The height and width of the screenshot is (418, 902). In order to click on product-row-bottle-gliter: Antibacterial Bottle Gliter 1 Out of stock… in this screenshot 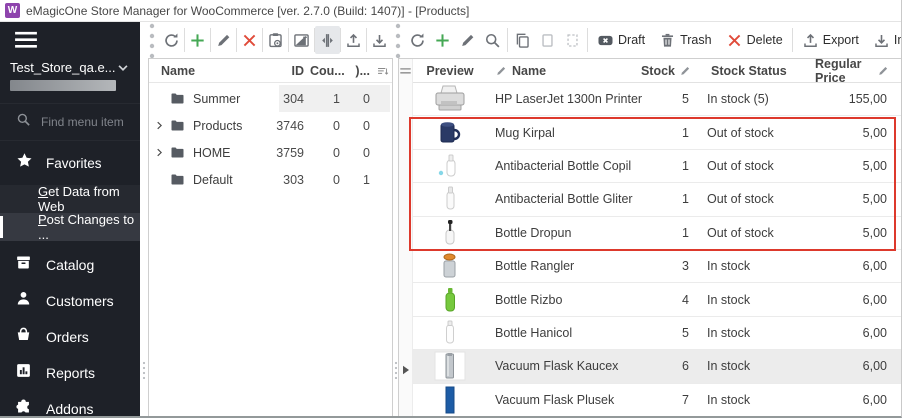, I will do `click(657, 200)`.